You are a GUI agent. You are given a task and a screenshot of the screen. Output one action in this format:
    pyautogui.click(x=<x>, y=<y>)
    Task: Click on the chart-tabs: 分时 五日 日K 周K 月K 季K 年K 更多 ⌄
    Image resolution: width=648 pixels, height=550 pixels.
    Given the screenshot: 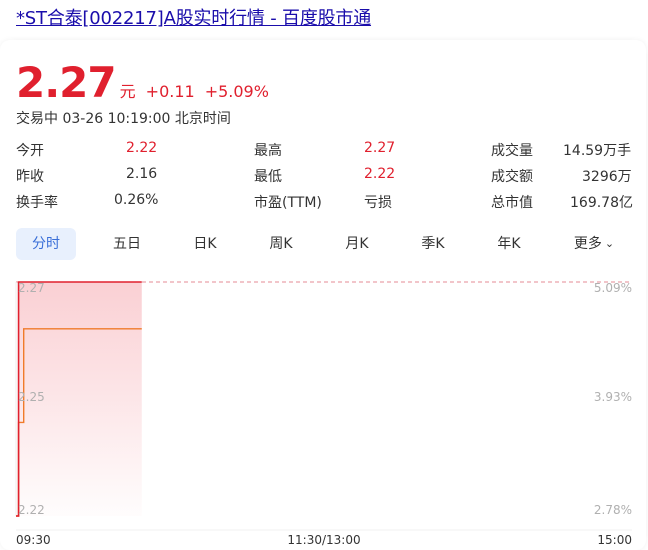 What is the action you would take?
    pyautogui.click(x=324, y=245)
    